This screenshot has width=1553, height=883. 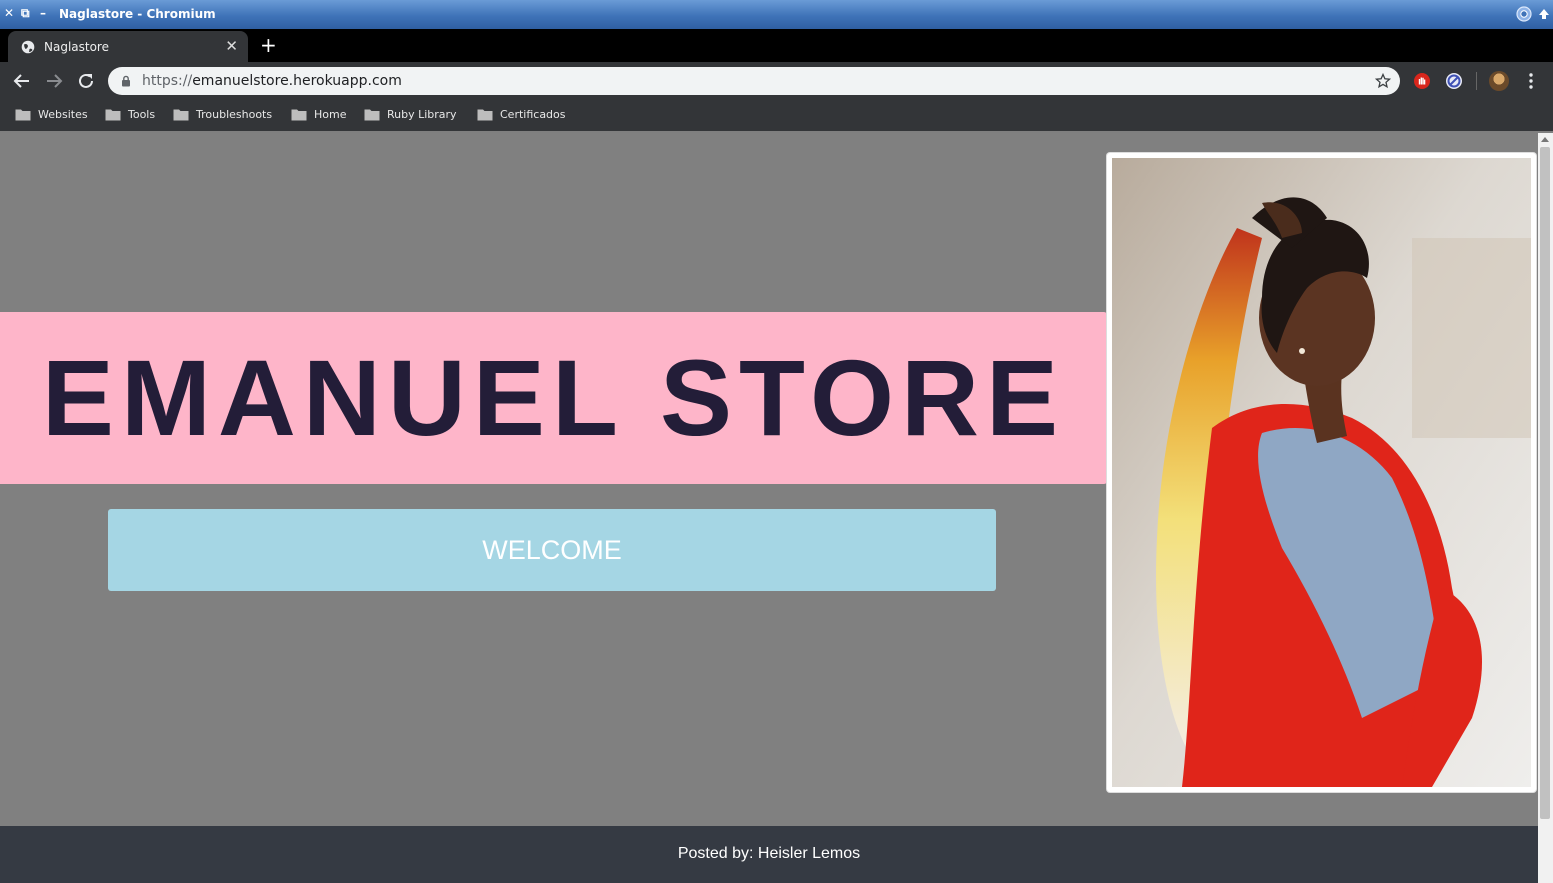 I want to click on bookmark-label: Troubleshoots, so click(x=234, y=114).